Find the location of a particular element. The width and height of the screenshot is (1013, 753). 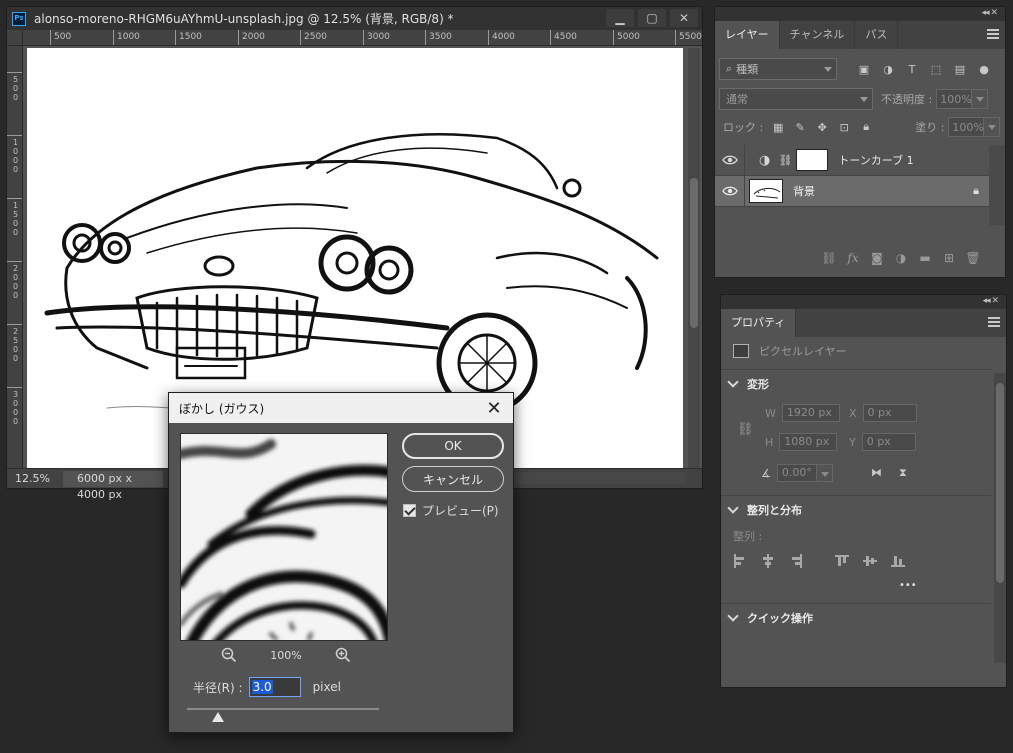

layer-name: トーンカーブ 1 is located at coordinates (875, 160).